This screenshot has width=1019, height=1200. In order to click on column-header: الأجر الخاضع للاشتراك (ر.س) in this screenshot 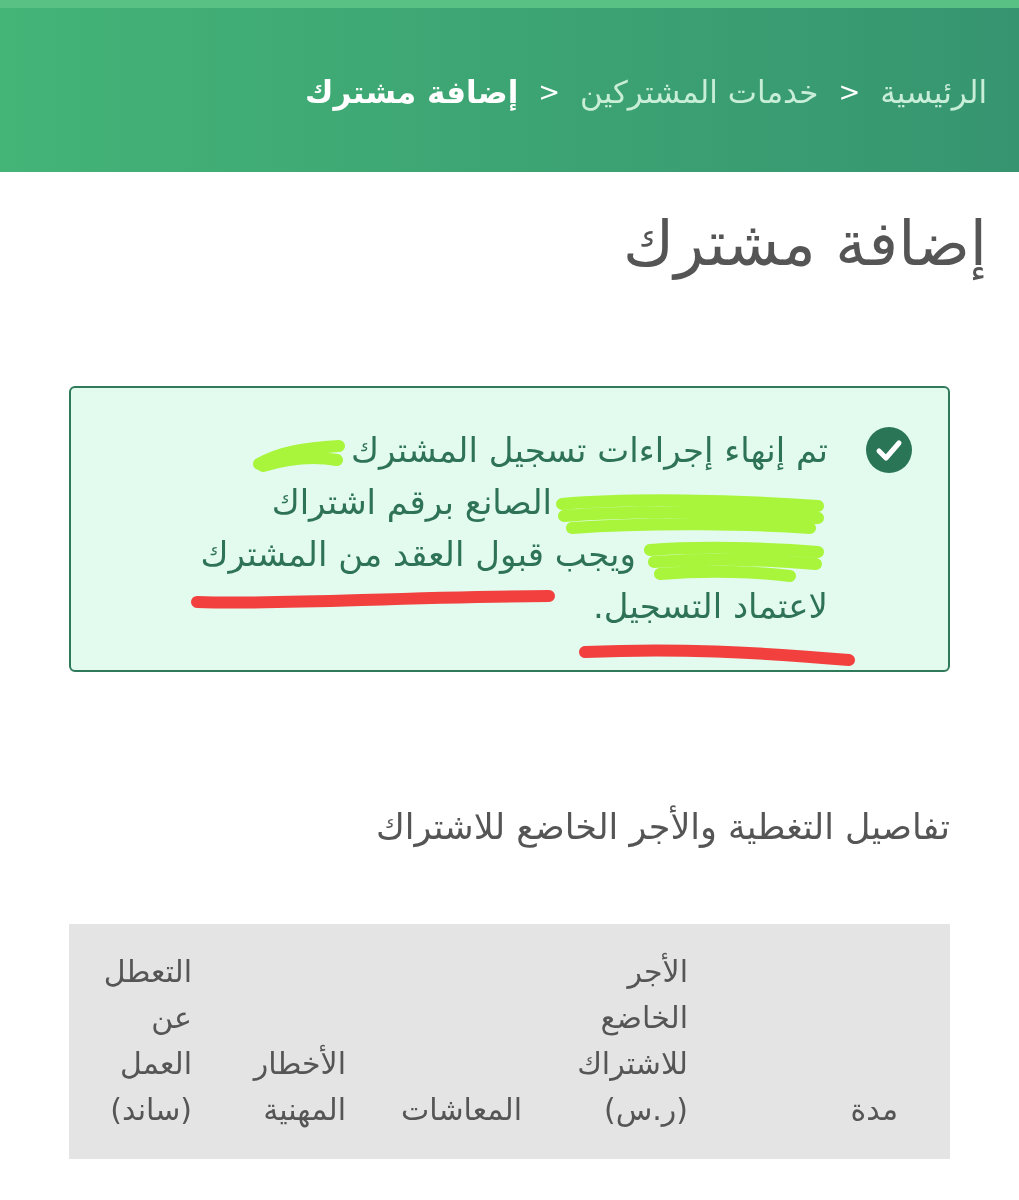, I will do `click(632, 1040)`.